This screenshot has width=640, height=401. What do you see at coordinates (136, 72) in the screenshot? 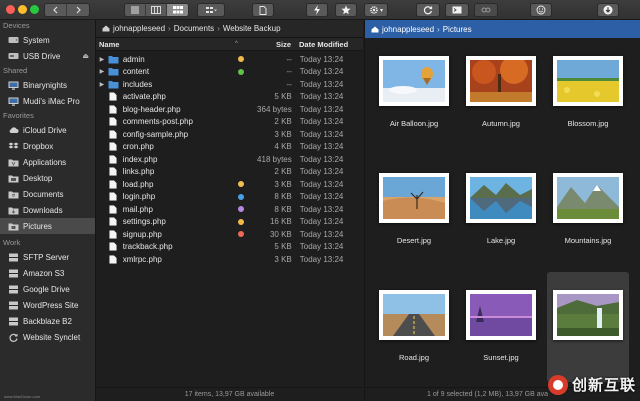
I see `file-name: content` at bounding box center [136, 72].